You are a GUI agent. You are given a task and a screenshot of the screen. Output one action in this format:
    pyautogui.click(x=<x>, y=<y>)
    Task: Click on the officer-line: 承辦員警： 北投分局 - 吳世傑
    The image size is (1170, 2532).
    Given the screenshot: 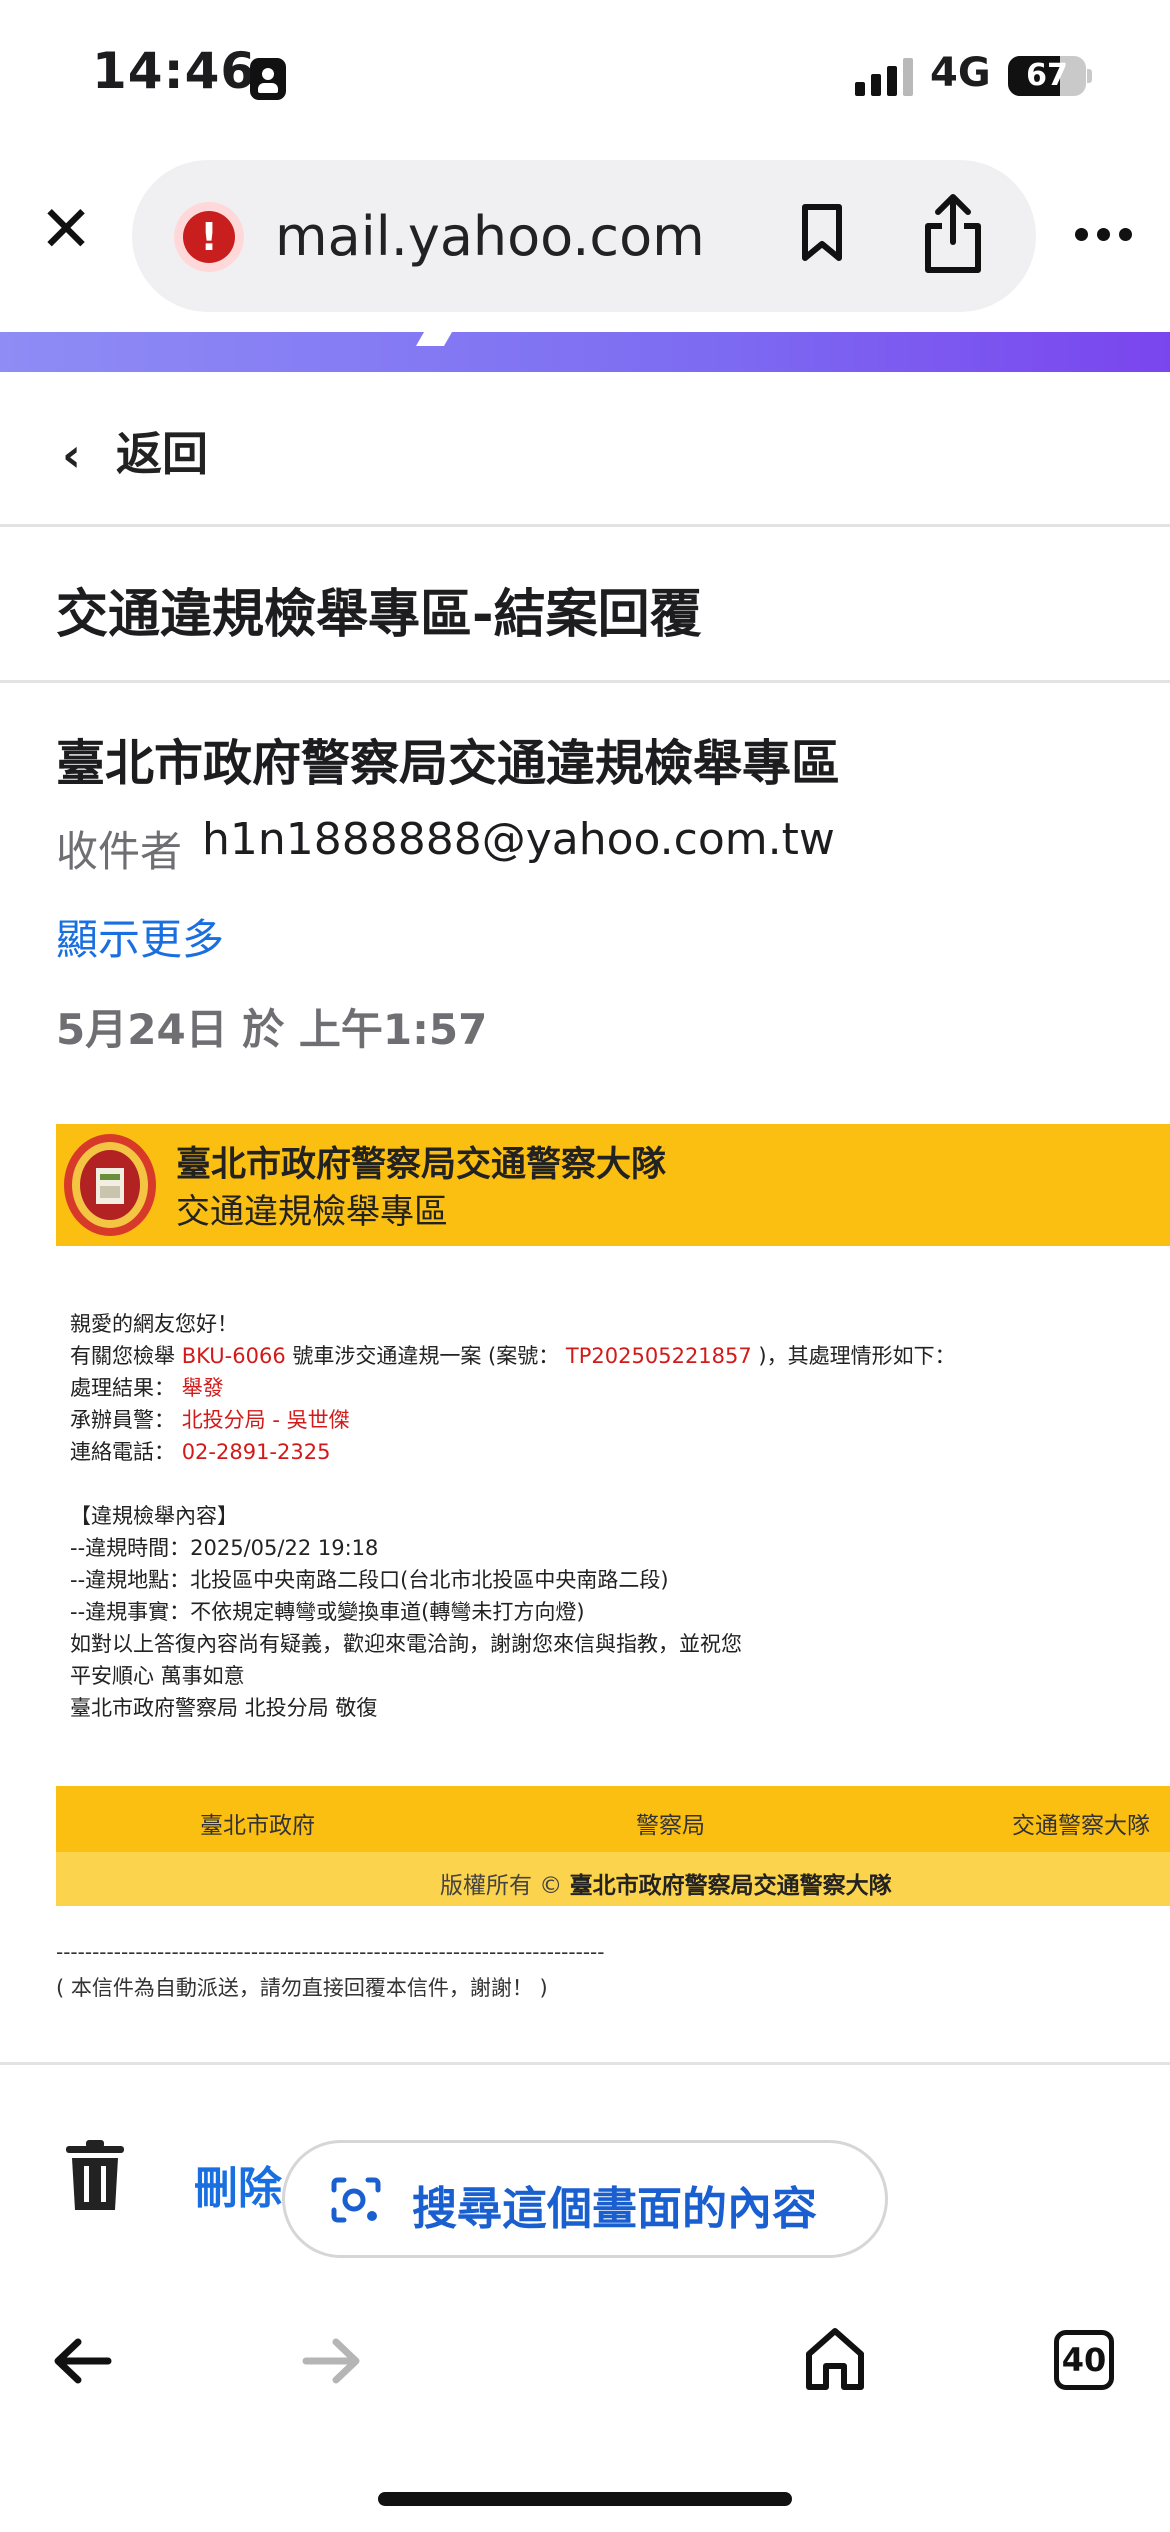 What is the action you would take?
    pyautogui.click(x=210, y=1420)
    